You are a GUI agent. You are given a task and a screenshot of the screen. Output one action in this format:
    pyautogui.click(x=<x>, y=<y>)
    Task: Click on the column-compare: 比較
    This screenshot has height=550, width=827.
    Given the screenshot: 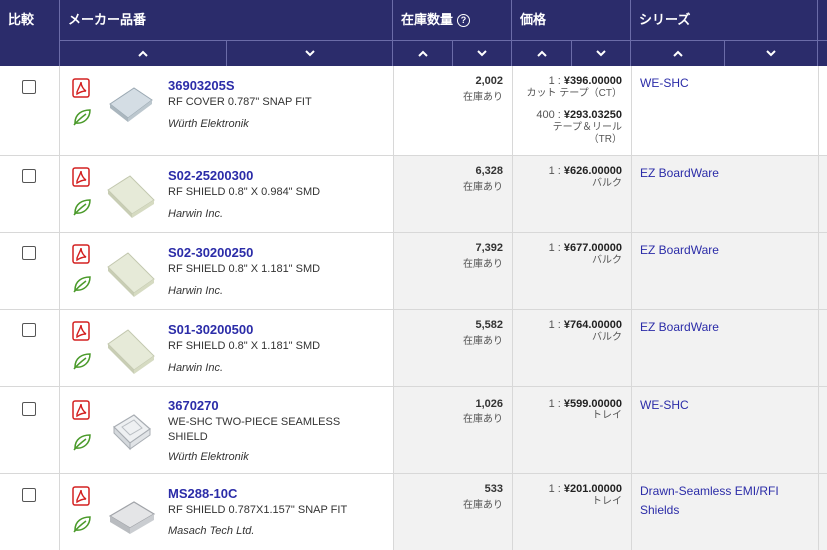 What is the action you would take?
    pyautogui.click(x=30, y=20)
    